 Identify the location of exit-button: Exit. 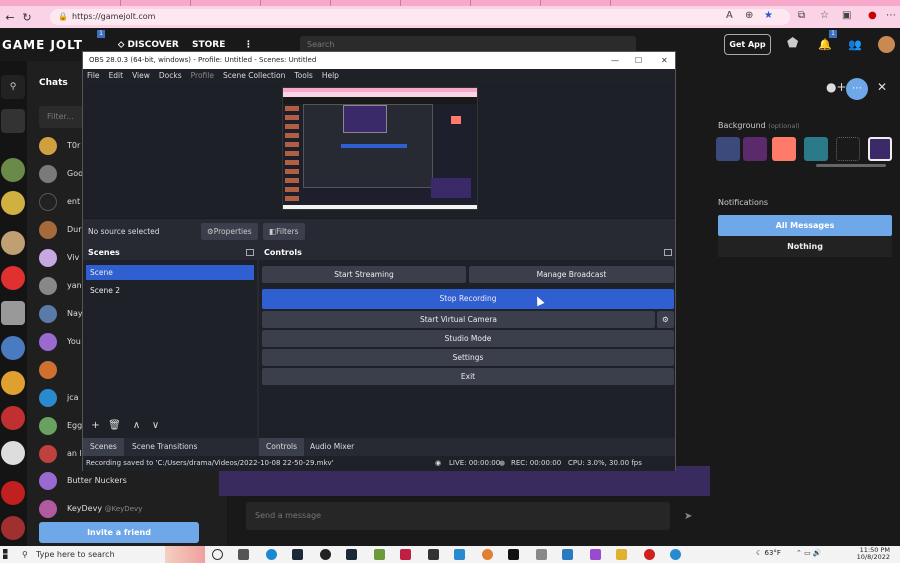
(468, 376).